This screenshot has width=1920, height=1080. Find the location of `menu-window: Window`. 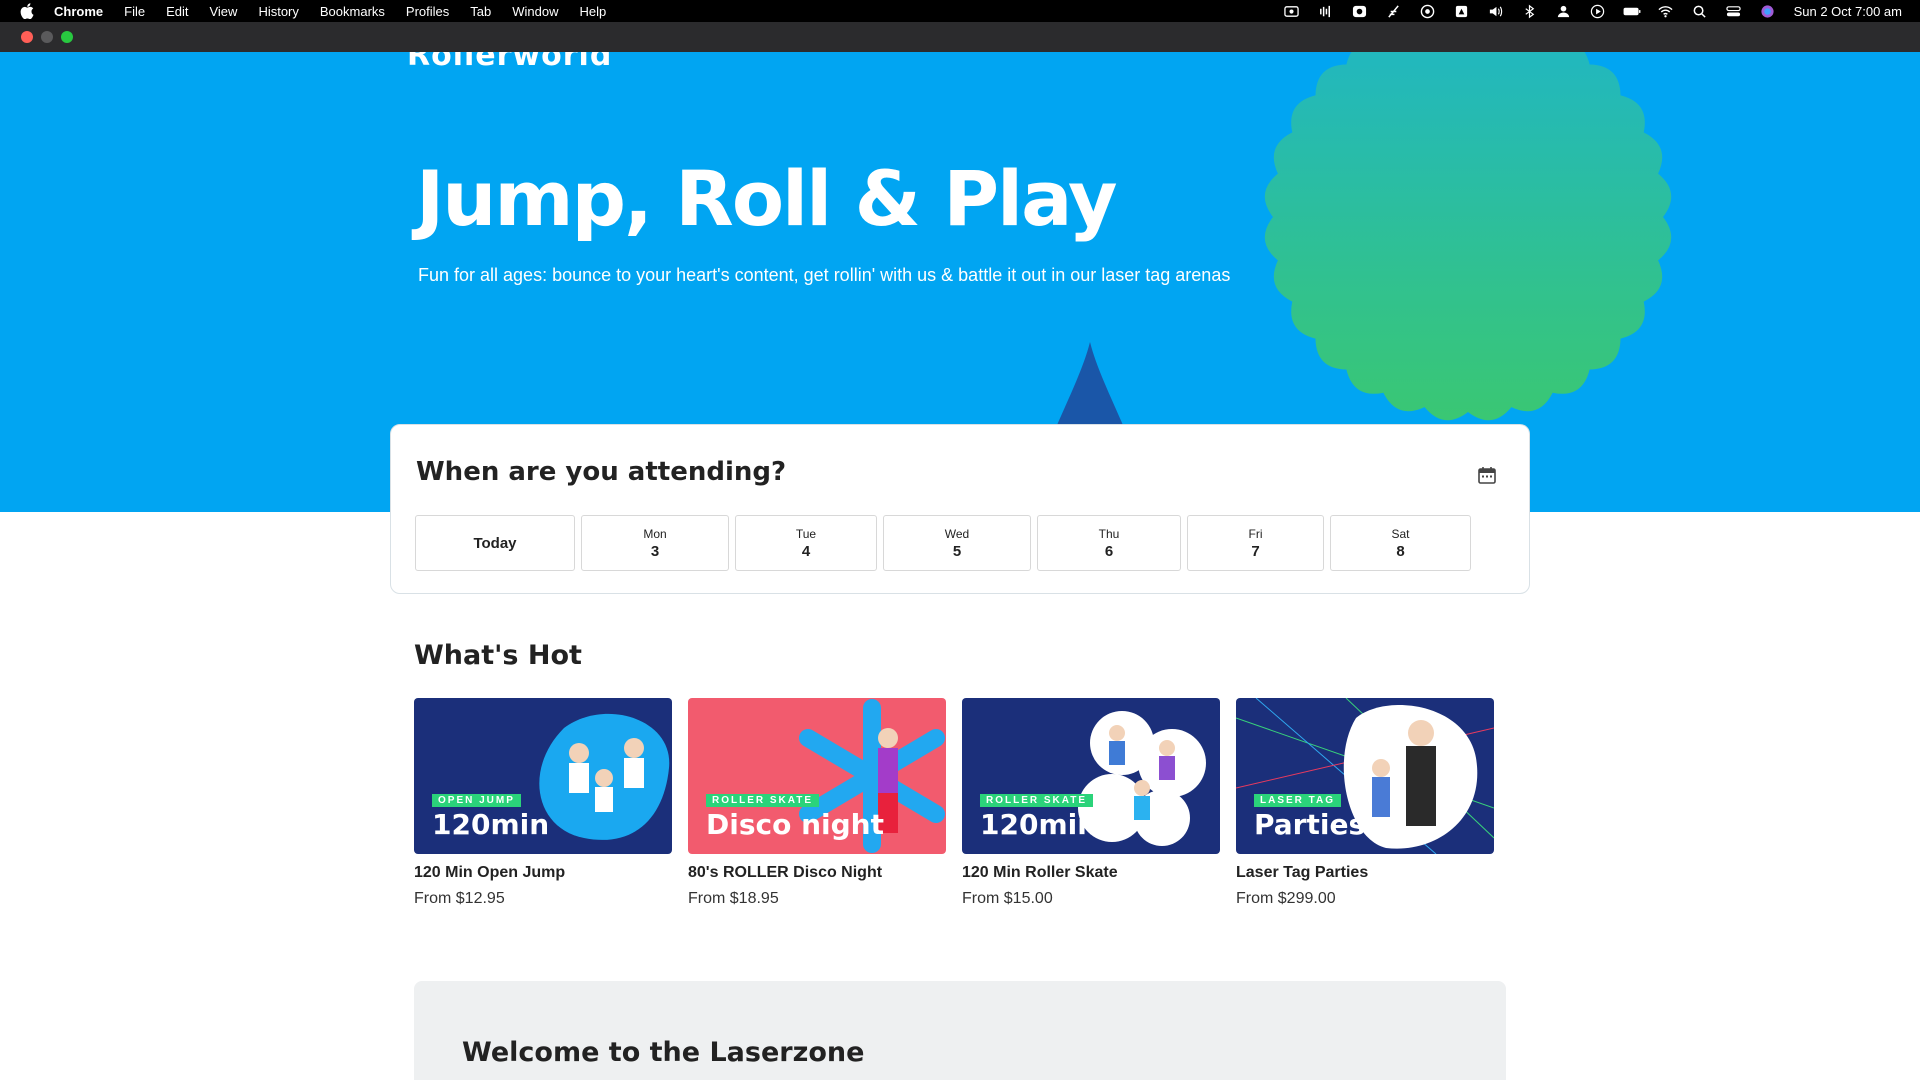

menu-window: Window is located at coordinates (535, 11).